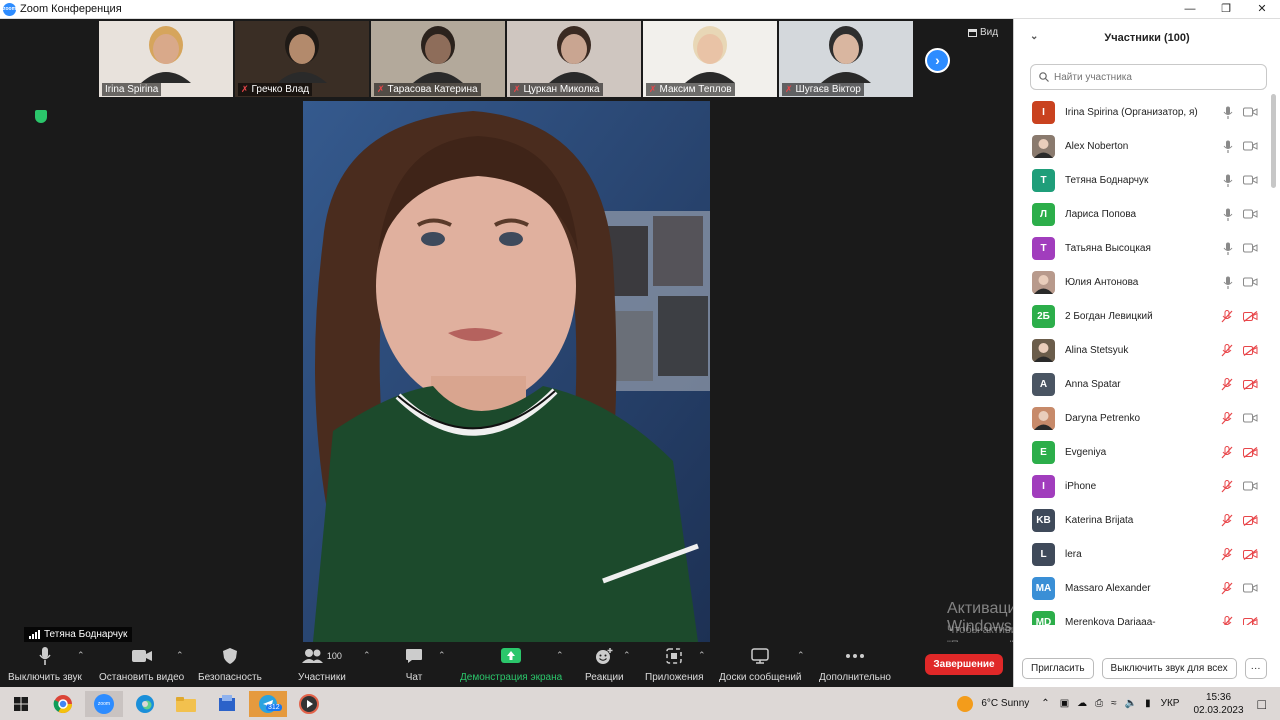 This screenshot has width=1280, height=720. Describe the element at coordinates (1034, 36) in the screenshot. I see `collapse-chevron-icon: ⌄` at that location.